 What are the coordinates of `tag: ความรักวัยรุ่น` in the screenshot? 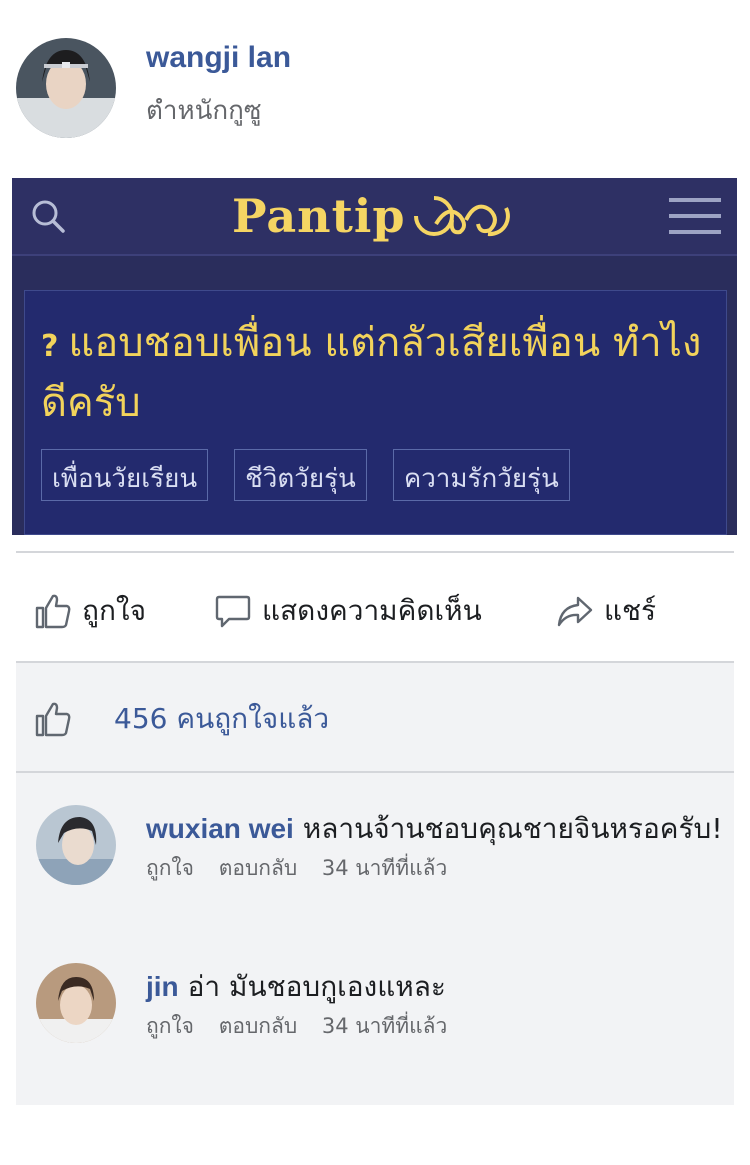 It's located at (481, 475).